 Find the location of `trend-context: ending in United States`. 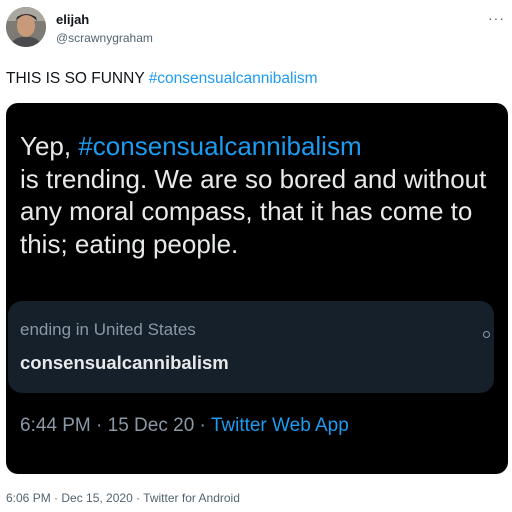

trend-context: ending in United States is located at coordinates (108, 329).